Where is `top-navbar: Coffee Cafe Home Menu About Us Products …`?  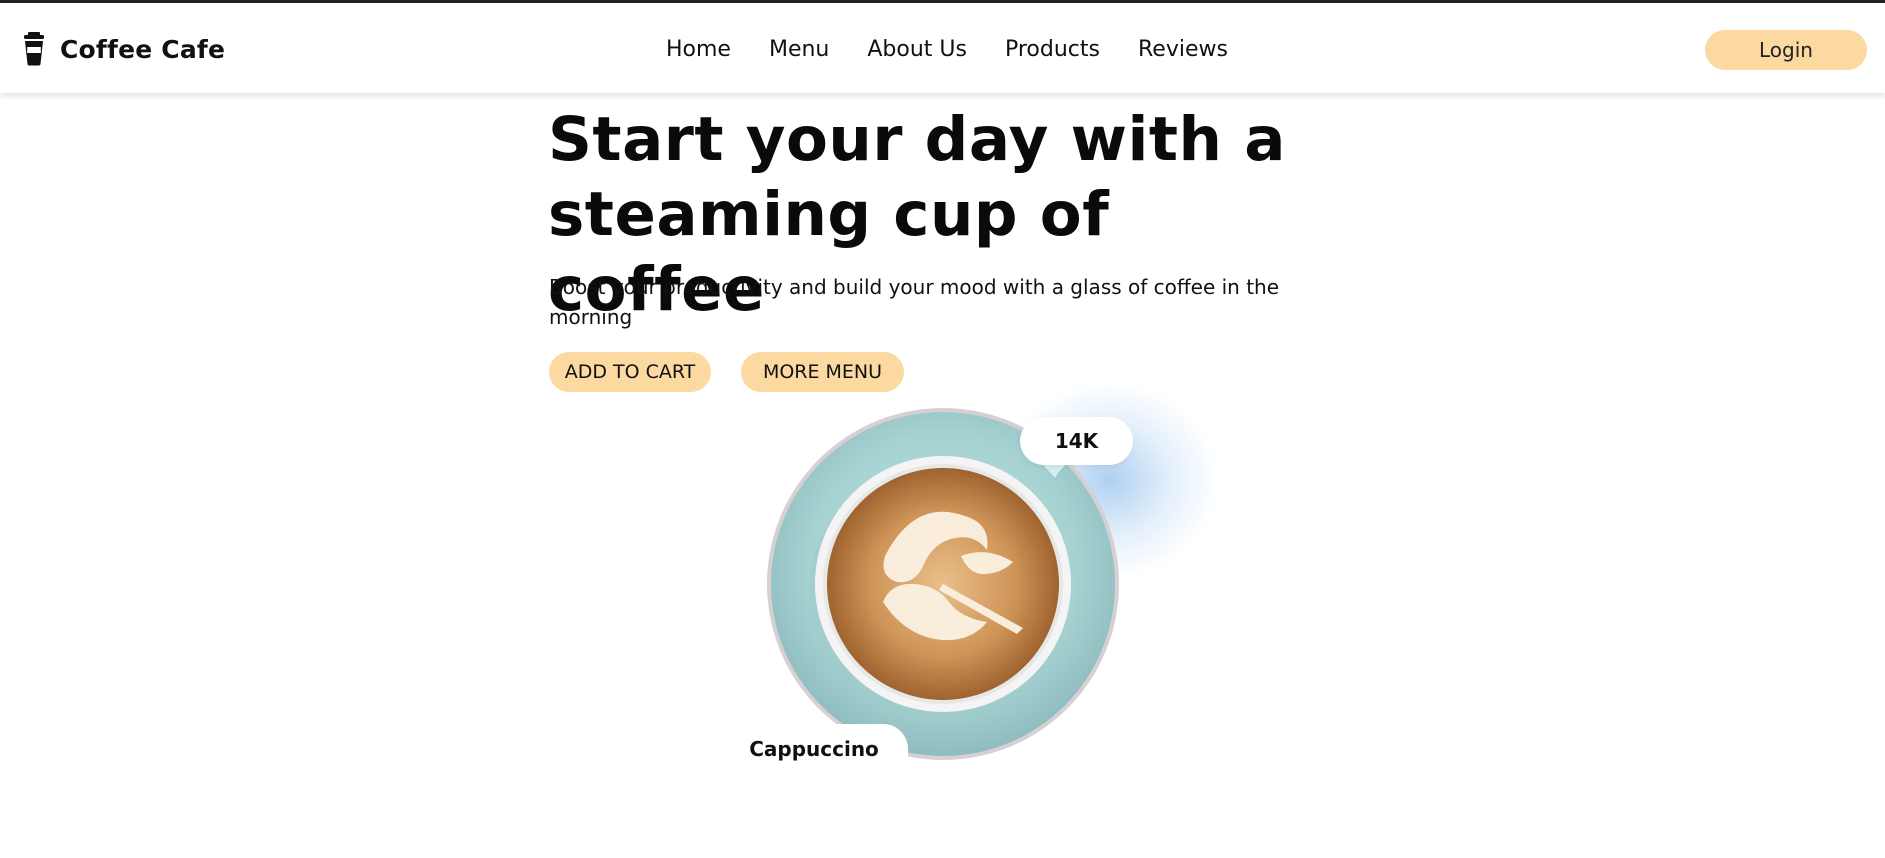 top-navbar: Coffee Cafe Home Menu About Us Products … is located at coordinates (942, 46).